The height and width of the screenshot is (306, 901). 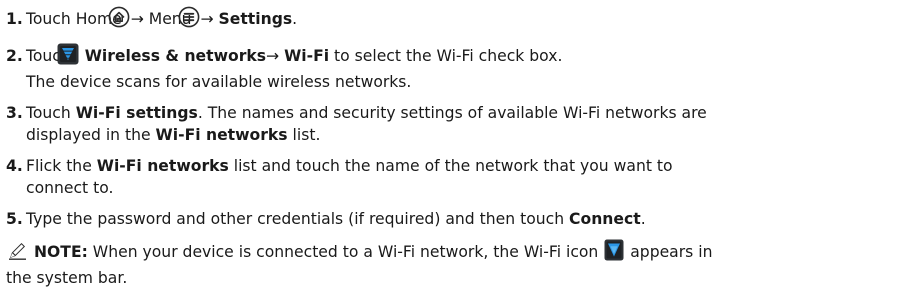 What do you see at coordinates (307, 56) in the screenshot?
I see `wifi-label: Wi-Fi` at bounding box center [307, 56].